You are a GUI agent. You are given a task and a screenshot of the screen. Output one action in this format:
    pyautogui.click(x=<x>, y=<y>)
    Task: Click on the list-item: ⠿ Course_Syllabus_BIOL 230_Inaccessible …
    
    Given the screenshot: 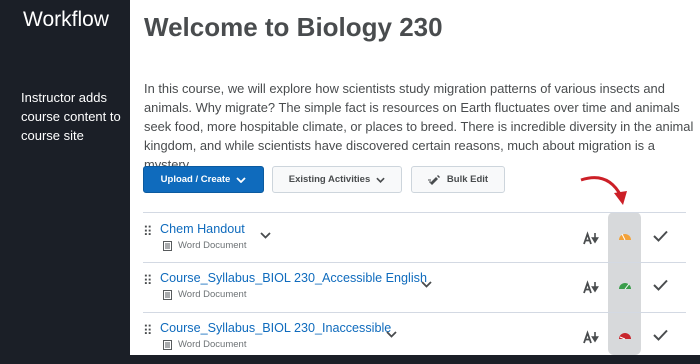 What is the action you would take?
    pyautogui.click(x=415, y=341)
    